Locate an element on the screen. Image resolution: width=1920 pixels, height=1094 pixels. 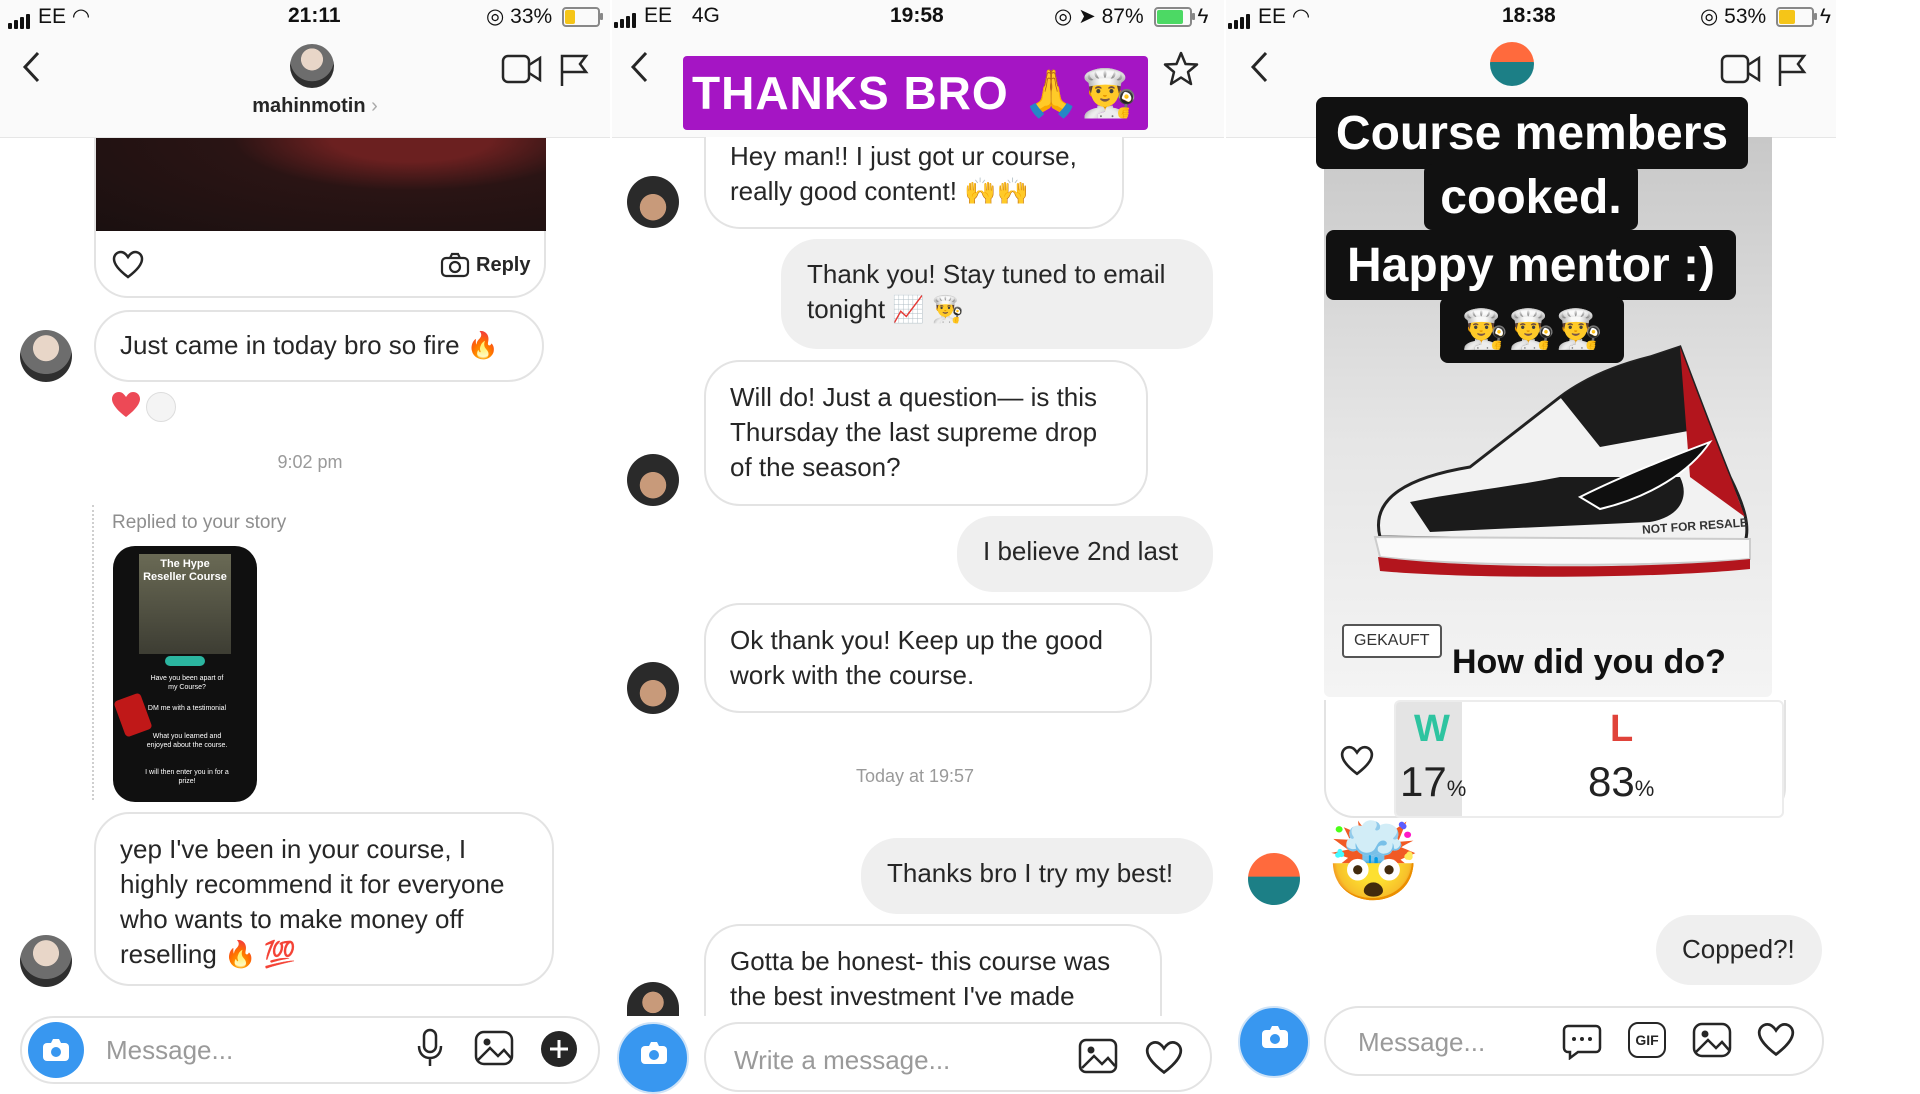
poll-widget: W 17% L 83% is located at coordinates (1589, 759).